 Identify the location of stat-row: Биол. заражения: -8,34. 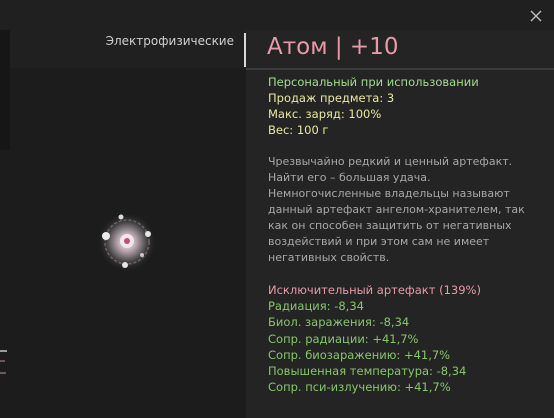
(339, 322).